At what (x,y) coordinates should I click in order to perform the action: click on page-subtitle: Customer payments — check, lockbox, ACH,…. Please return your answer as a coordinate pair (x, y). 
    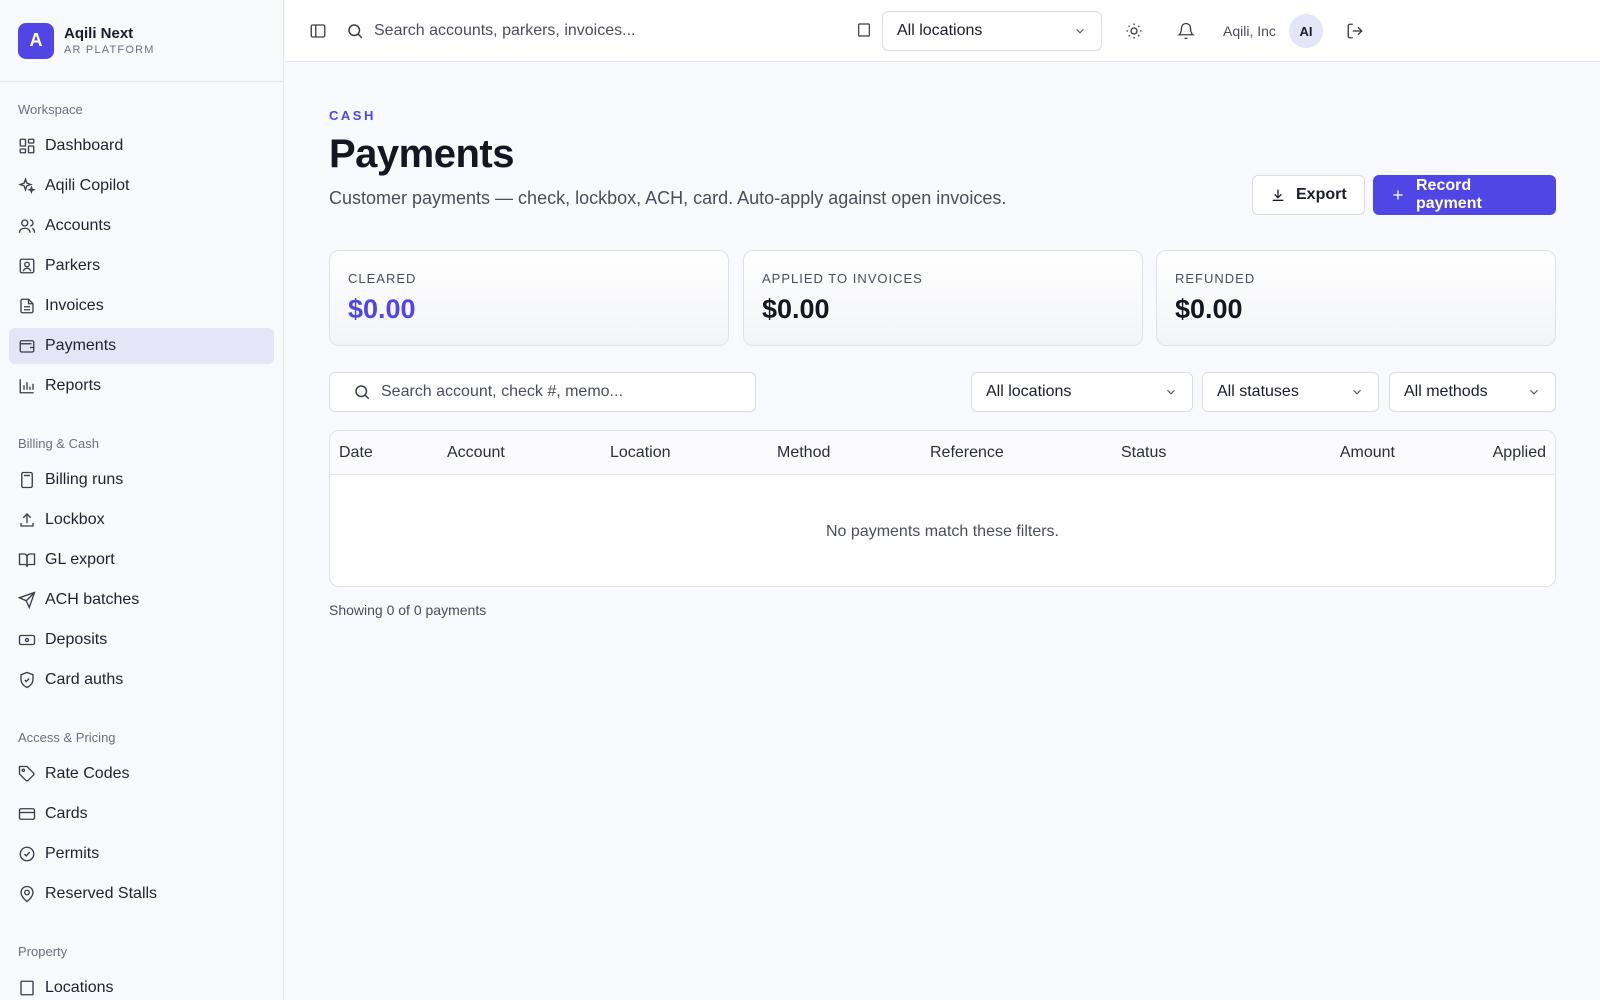
    Looking at the image, I should click on (668, 198).